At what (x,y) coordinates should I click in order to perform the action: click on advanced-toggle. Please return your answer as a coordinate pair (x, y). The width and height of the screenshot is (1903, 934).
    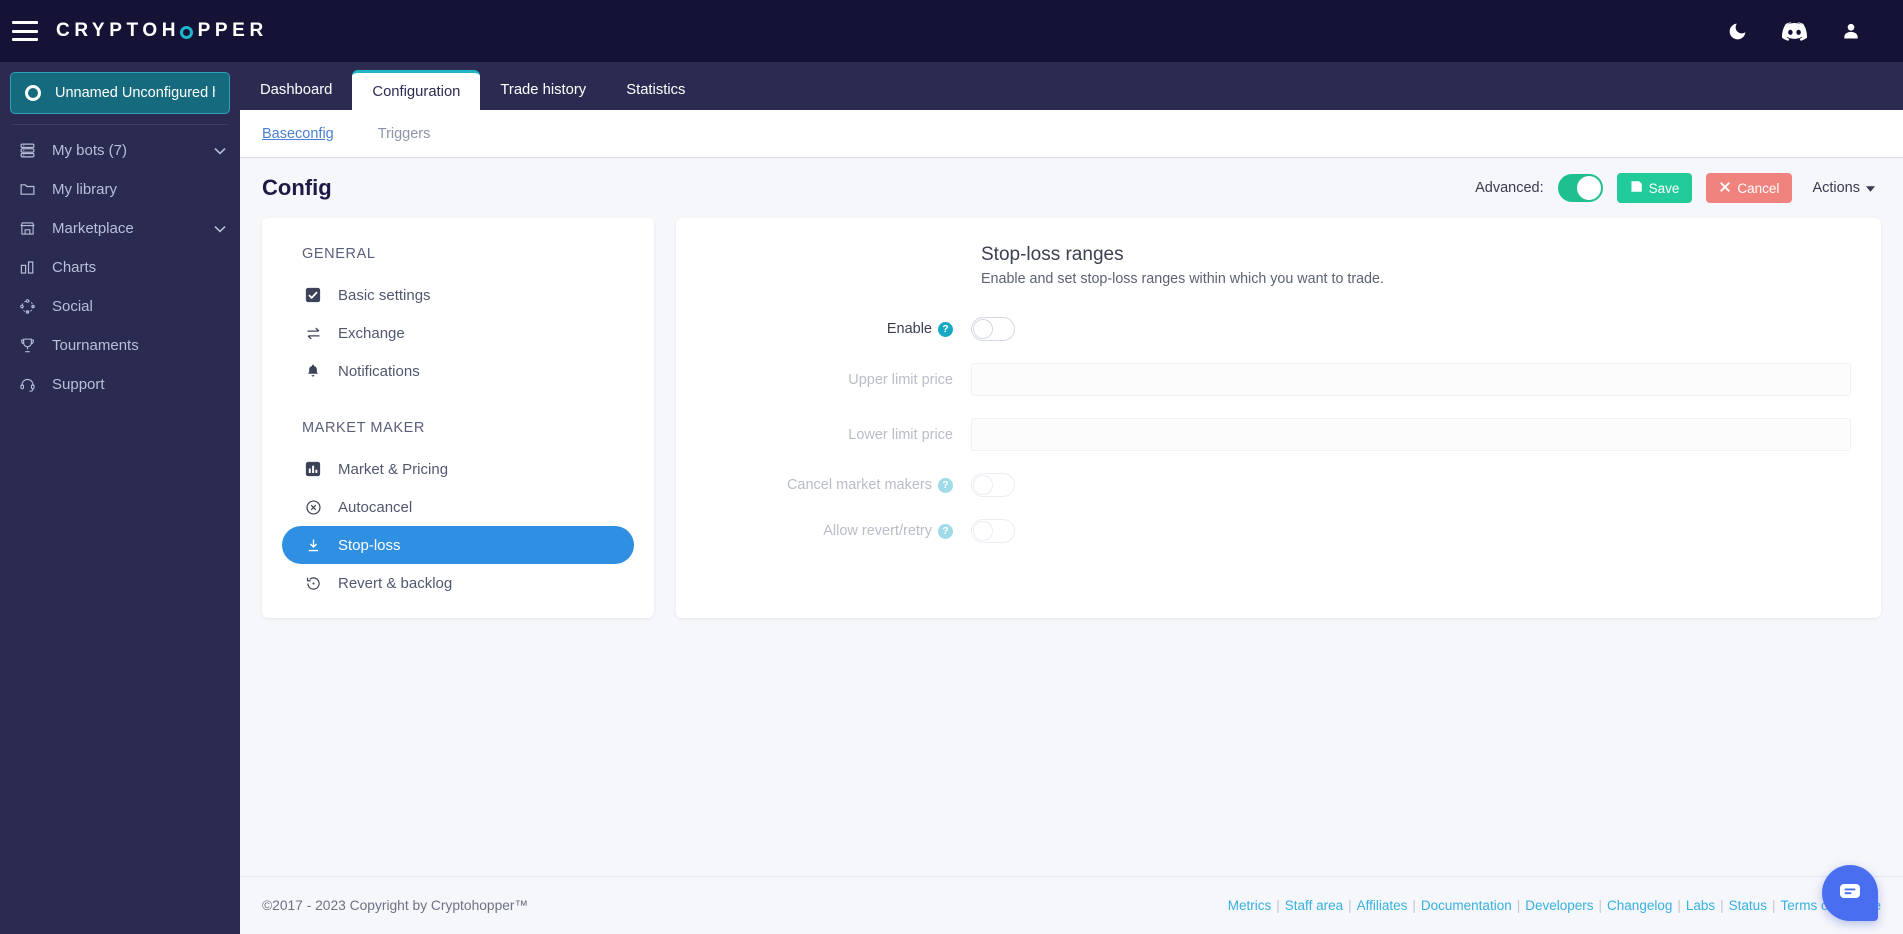
    Looking at the image, I should click on (1580, 188).